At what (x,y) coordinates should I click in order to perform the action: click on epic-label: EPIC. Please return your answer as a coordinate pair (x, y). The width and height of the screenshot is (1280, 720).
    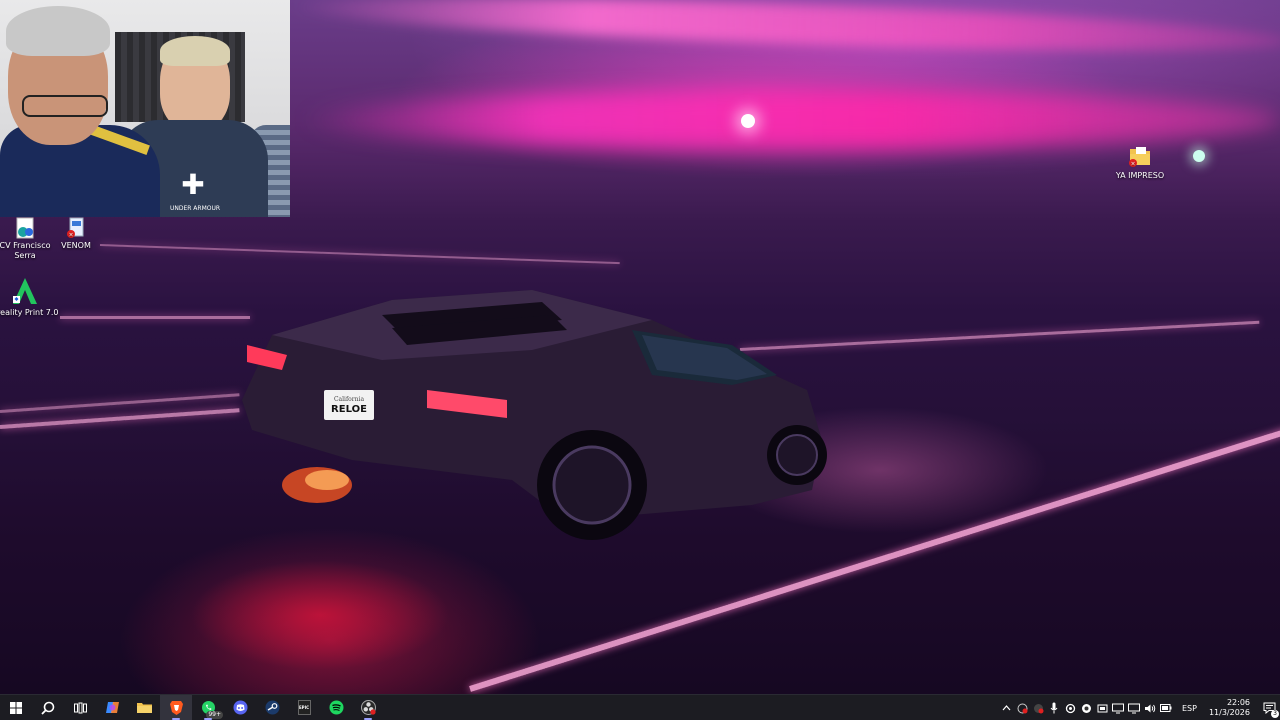
    Looking at the image, I should click on (304, 707).